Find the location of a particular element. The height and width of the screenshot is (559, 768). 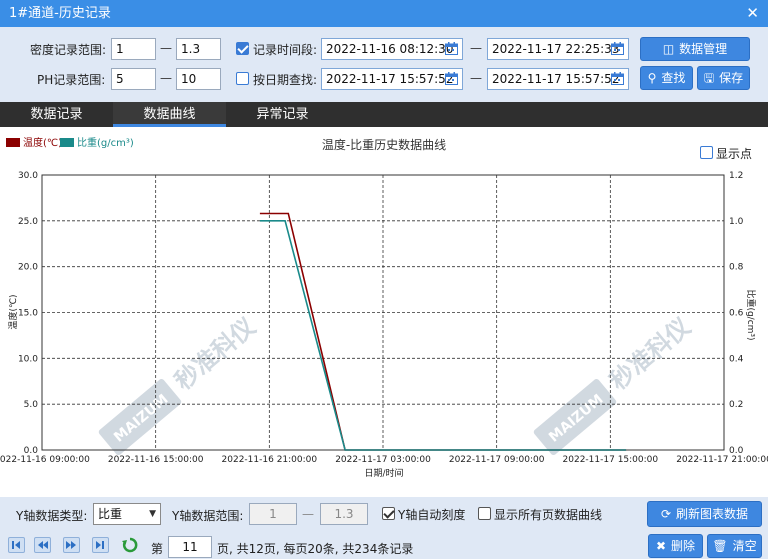

x-tick-label: 2022-11-16 21:00:00 is located at coordinates (270, 460).